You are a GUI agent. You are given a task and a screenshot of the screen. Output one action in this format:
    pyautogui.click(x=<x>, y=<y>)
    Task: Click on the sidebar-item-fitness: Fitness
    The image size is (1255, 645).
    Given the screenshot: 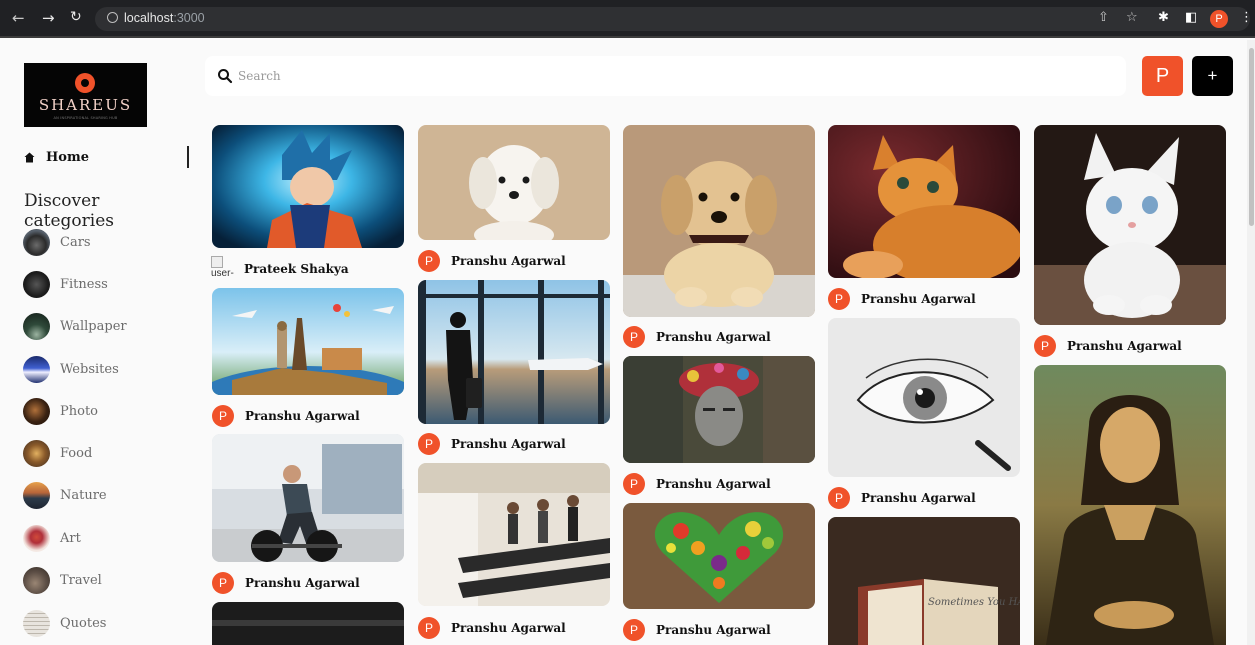 What is the action you would take?
    pyautogui.click(x=65, y=284)
    